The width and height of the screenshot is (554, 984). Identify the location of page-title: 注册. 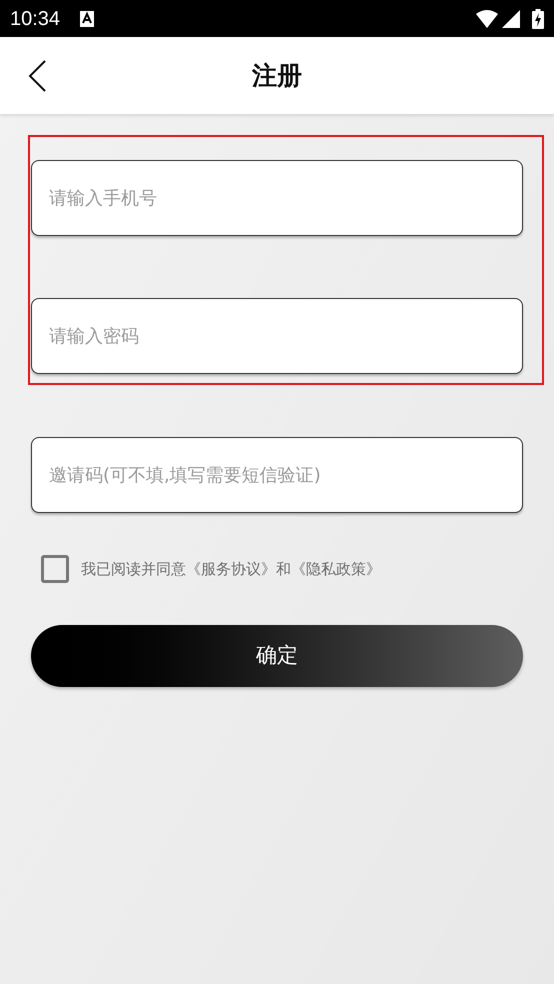
(277, 76).